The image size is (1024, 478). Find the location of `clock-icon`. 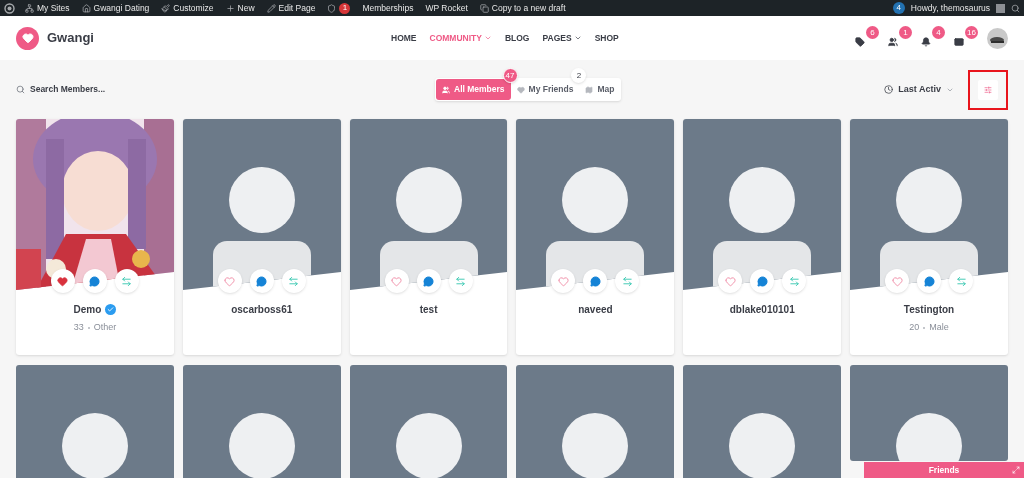

clock-icon is located at coordinates (889, 89).